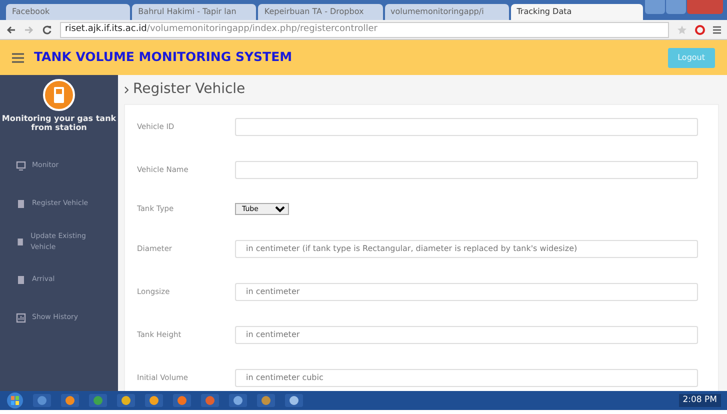  I want to click on clock: 2:08 PM, so click(699, 400).